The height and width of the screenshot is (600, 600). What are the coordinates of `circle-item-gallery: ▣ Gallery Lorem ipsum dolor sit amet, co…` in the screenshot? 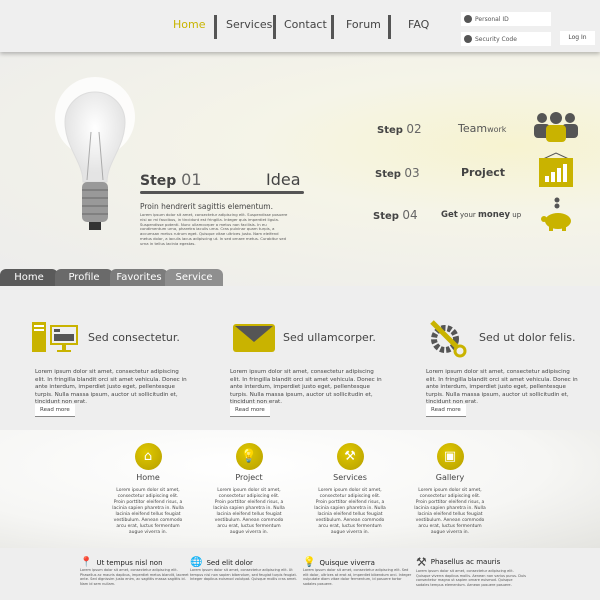 It's located at (450, 489).